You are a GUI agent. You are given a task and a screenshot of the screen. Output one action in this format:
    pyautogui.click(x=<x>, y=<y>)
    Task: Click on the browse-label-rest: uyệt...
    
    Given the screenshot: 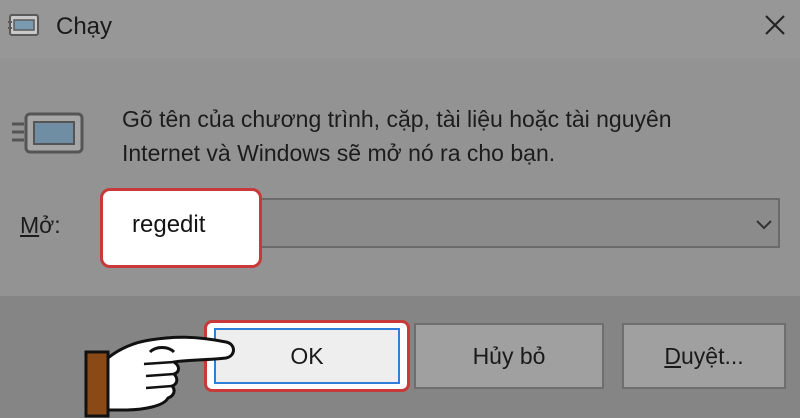 What is the action you would take?
    pyautogui.click(x=712, y=355)
    